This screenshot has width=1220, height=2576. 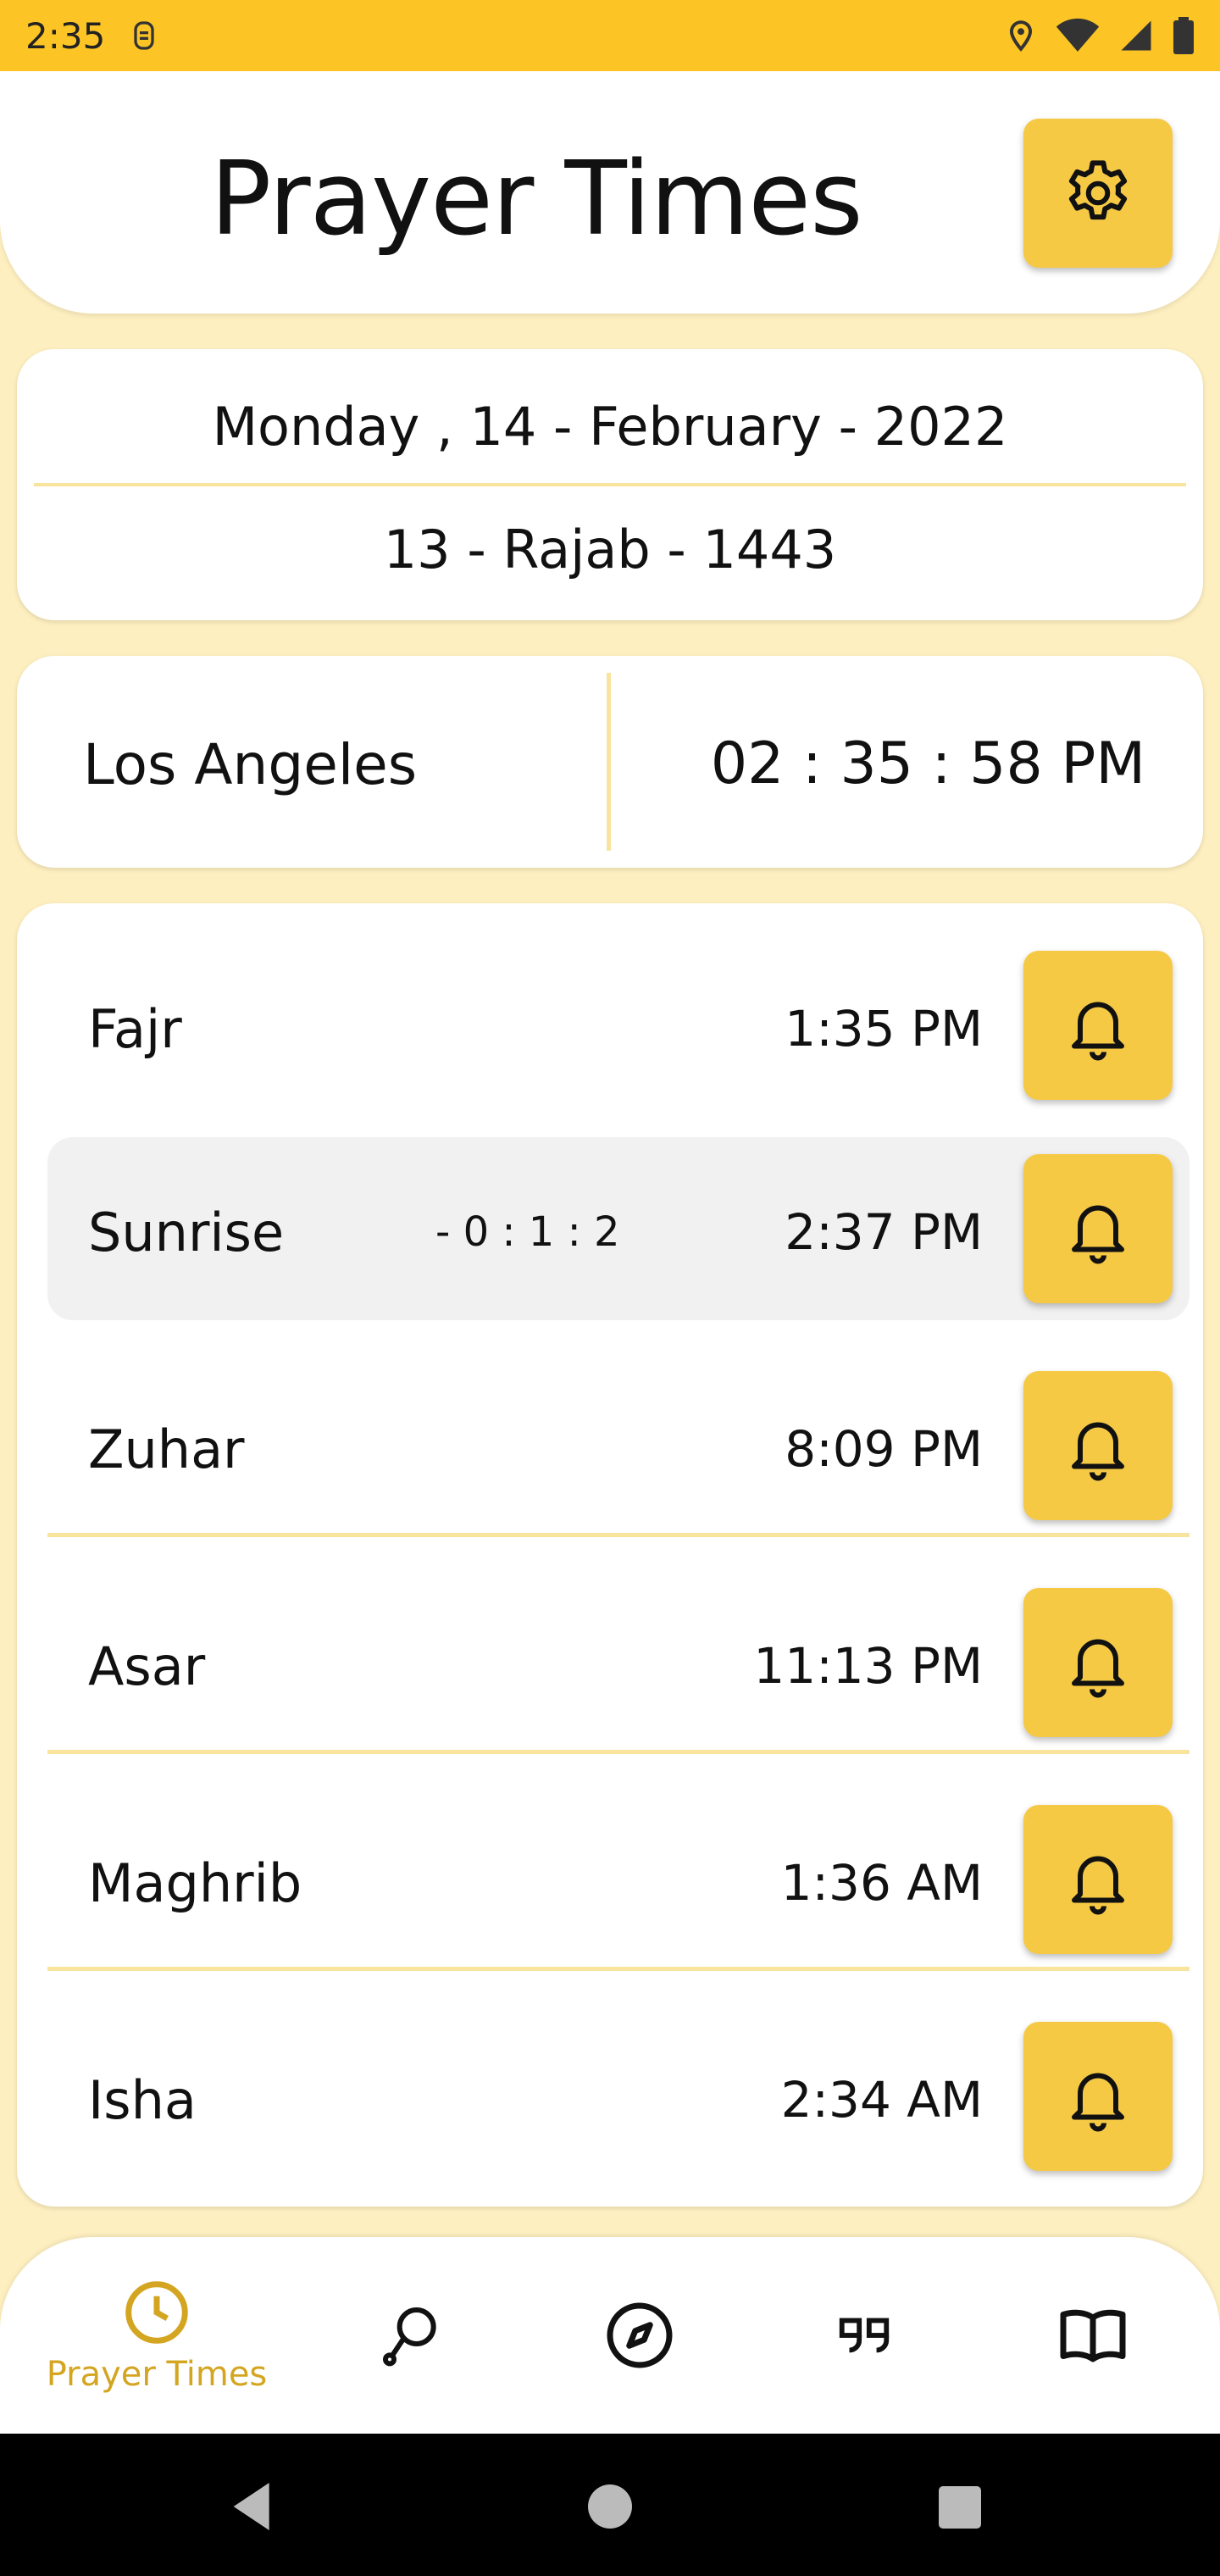 What do you see at coordinates (166, 1449) in the screenshot?
I see `prayer-name: Zuhar` at bounding box center [166, 1449].